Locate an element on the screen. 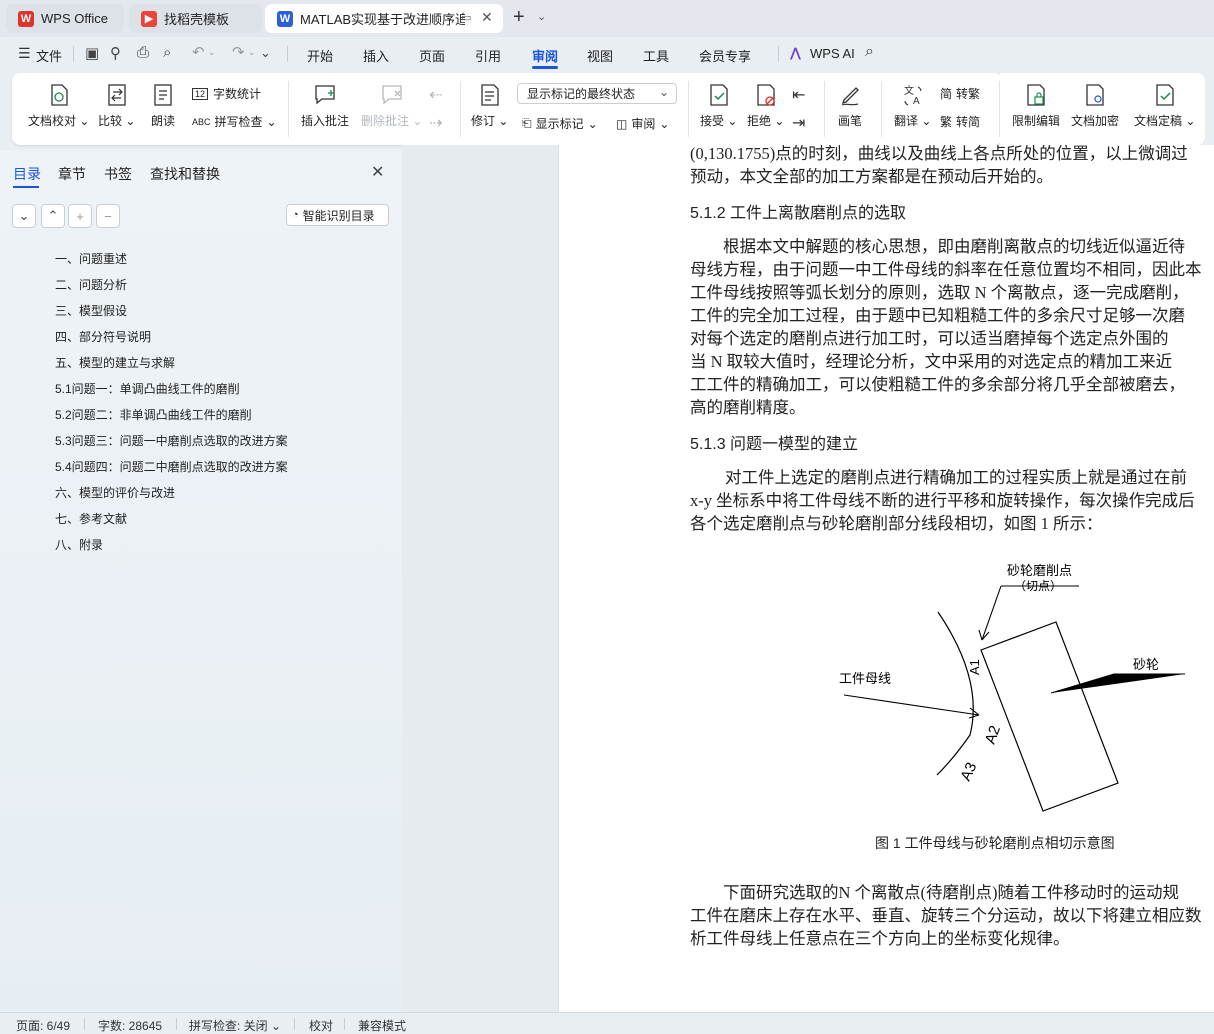 This screenshot has width=1214, height=1034. redo-icon: ↷ is located at coordinates (238, 52).